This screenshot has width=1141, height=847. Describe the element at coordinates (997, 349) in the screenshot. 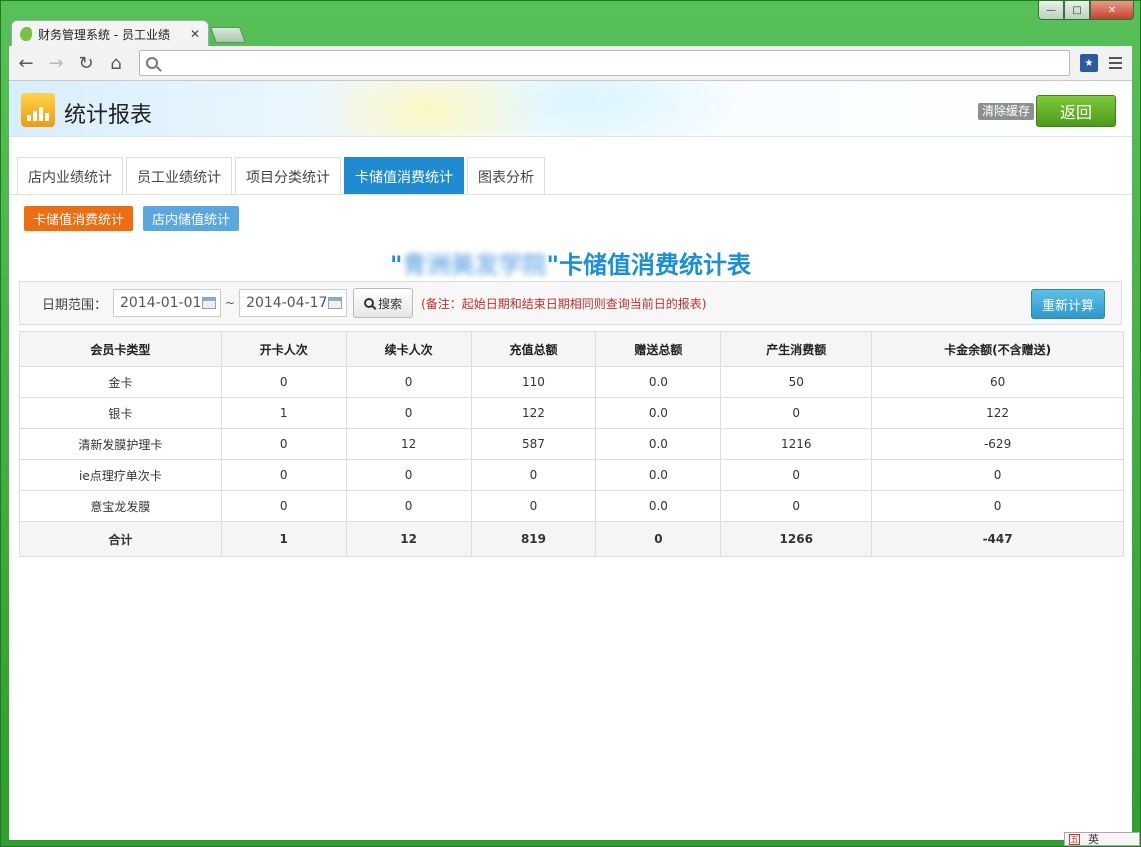

I see `col-balance: 卡金余额(不含赠送)` at that location.